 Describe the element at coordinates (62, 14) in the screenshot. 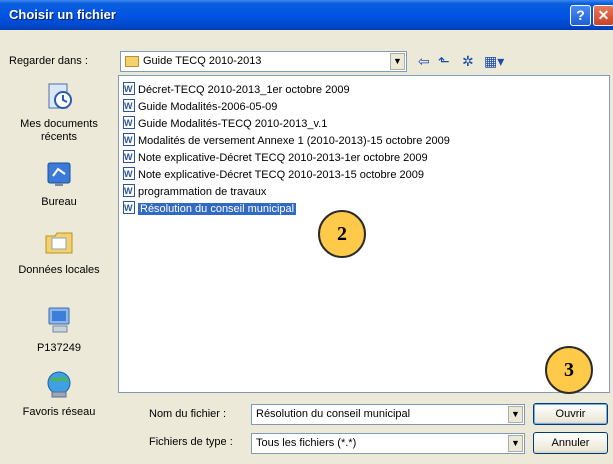

I see `window-title: Choisir un fichier` at that location.